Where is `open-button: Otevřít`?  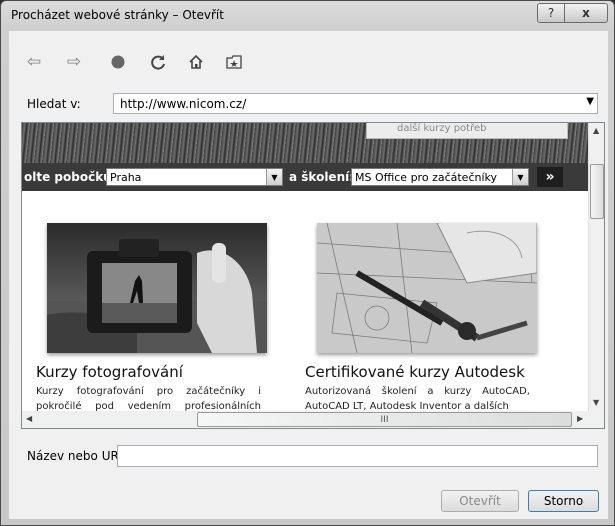 open-button: Otevřít is located at coordinates (480, 501).